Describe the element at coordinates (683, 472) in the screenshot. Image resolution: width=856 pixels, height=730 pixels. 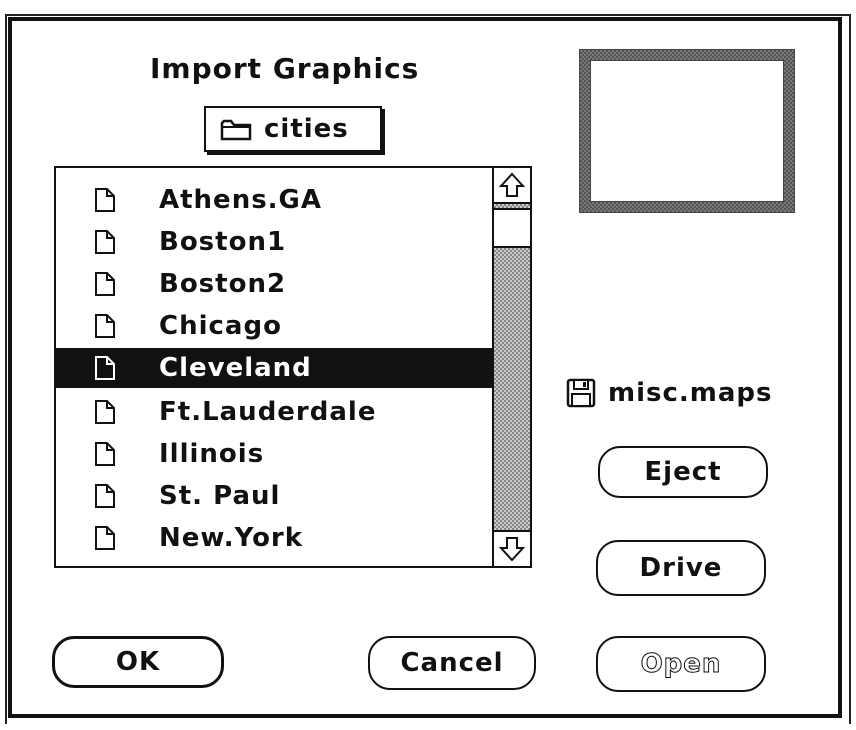
I see `eject-button: Eject` at that location.